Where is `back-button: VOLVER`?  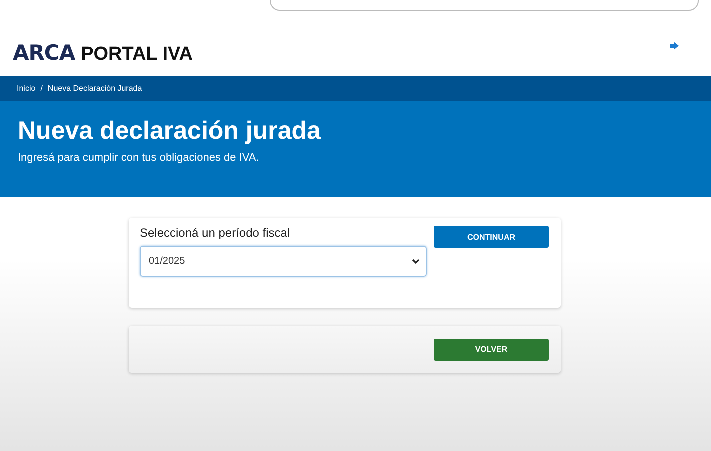 back-button: VOLVER is located at coordinates (491, 349).